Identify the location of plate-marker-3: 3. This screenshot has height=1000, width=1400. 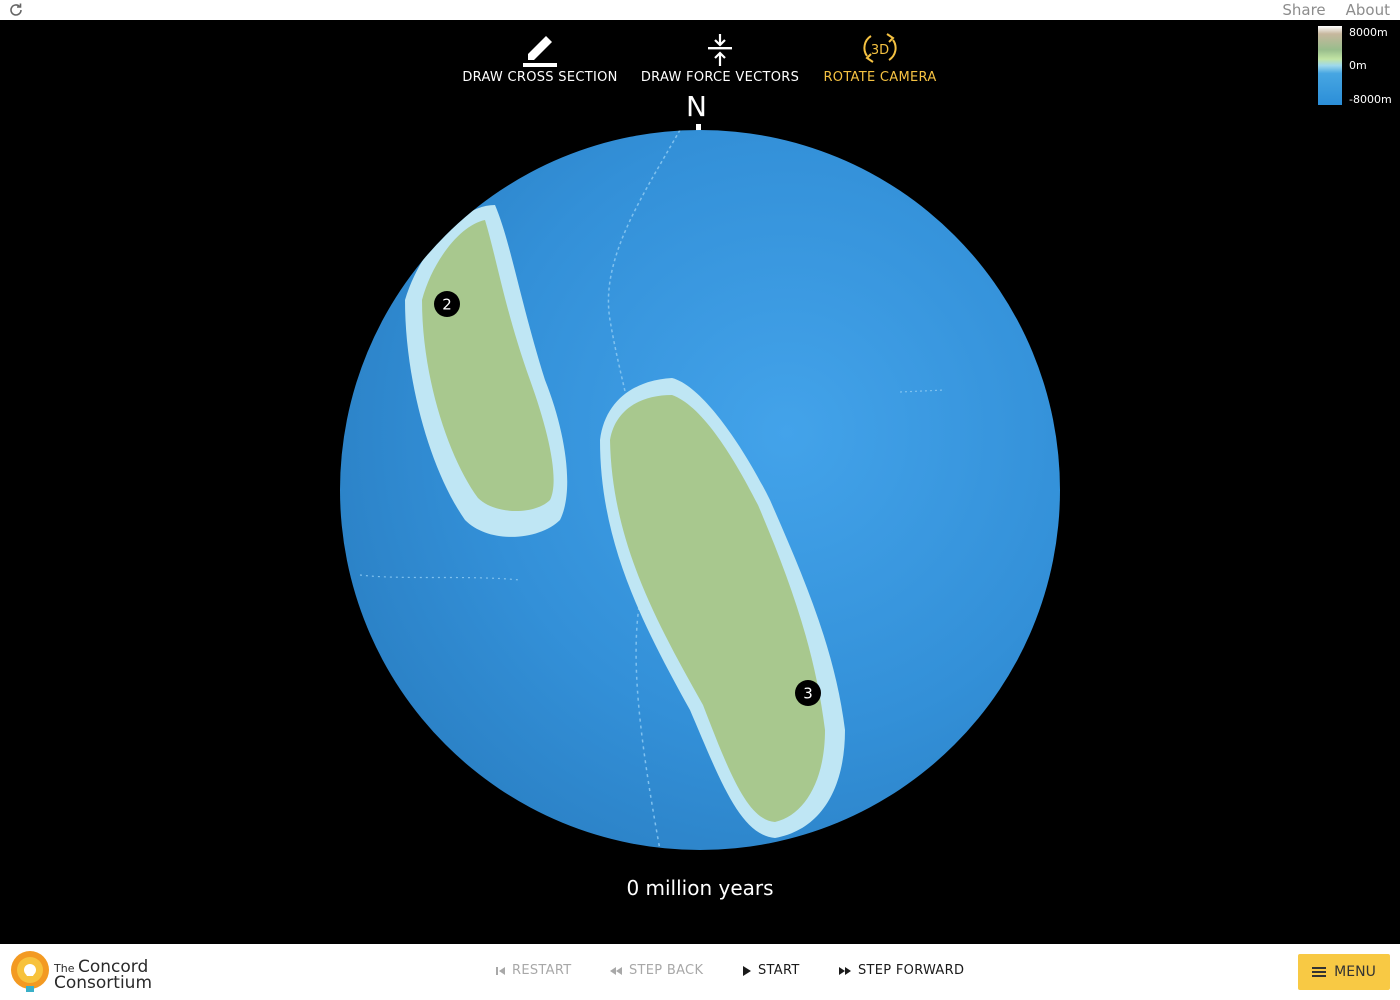
(808, 693).